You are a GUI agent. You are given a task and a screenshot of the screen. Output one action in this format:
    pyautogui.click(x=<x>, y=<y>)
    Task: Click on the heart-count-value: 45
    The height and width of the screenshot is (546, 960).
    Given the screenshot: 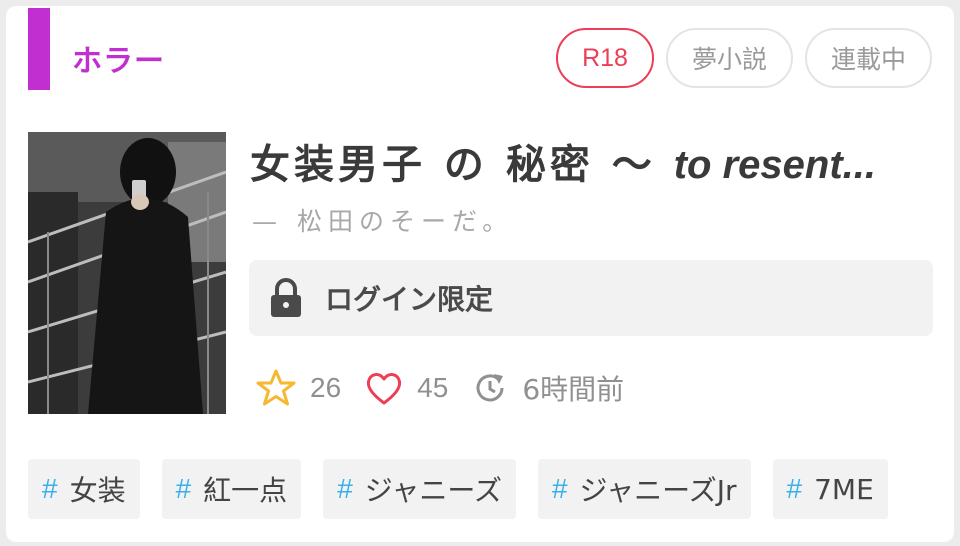 What is the action you would take?
    pyautogui.click(x=433, y=387)
    